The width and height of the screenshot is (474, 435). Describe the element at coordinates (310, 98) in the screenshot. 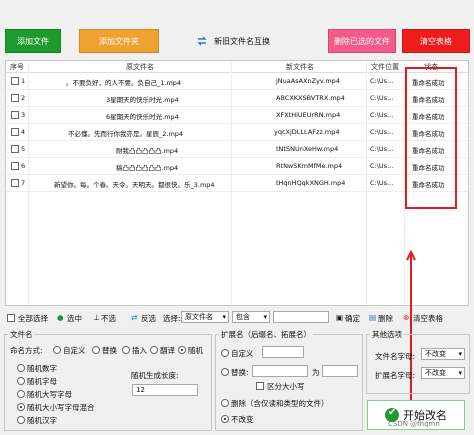

I see `row-new-name: ABCXKXSBVTRX.mp4` at that location.